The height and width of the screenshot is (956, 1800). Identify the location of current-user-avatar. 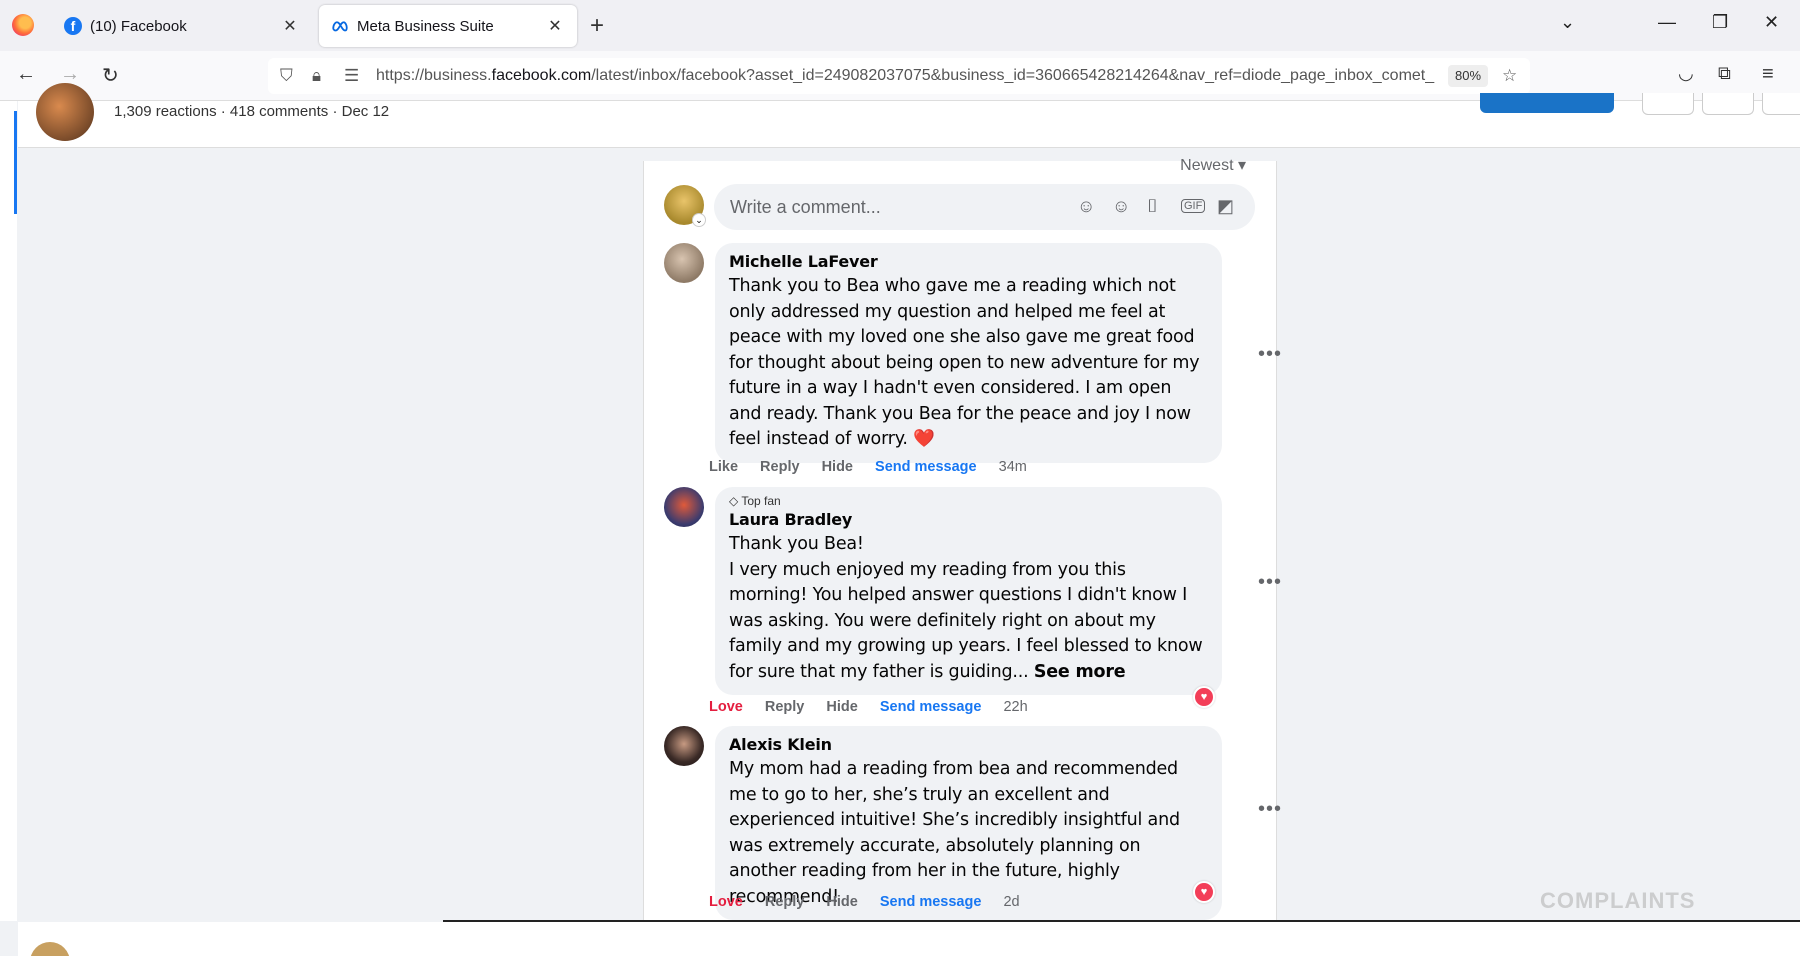
(50, 949).